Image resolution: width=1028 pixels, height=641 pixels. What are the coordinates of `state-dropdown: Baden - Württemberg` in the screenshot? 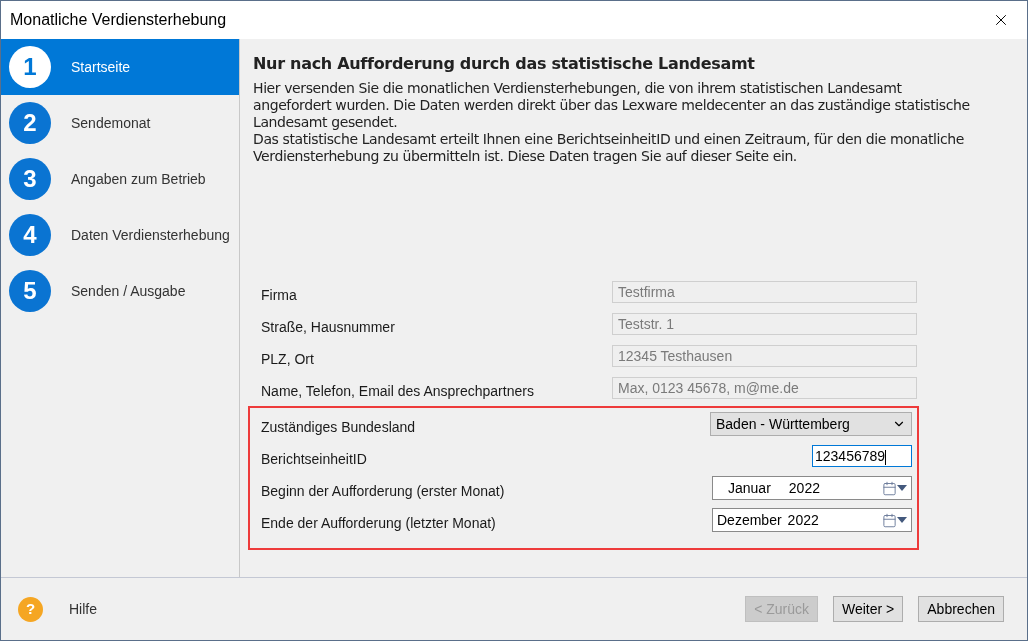 It's located at (811, 424).